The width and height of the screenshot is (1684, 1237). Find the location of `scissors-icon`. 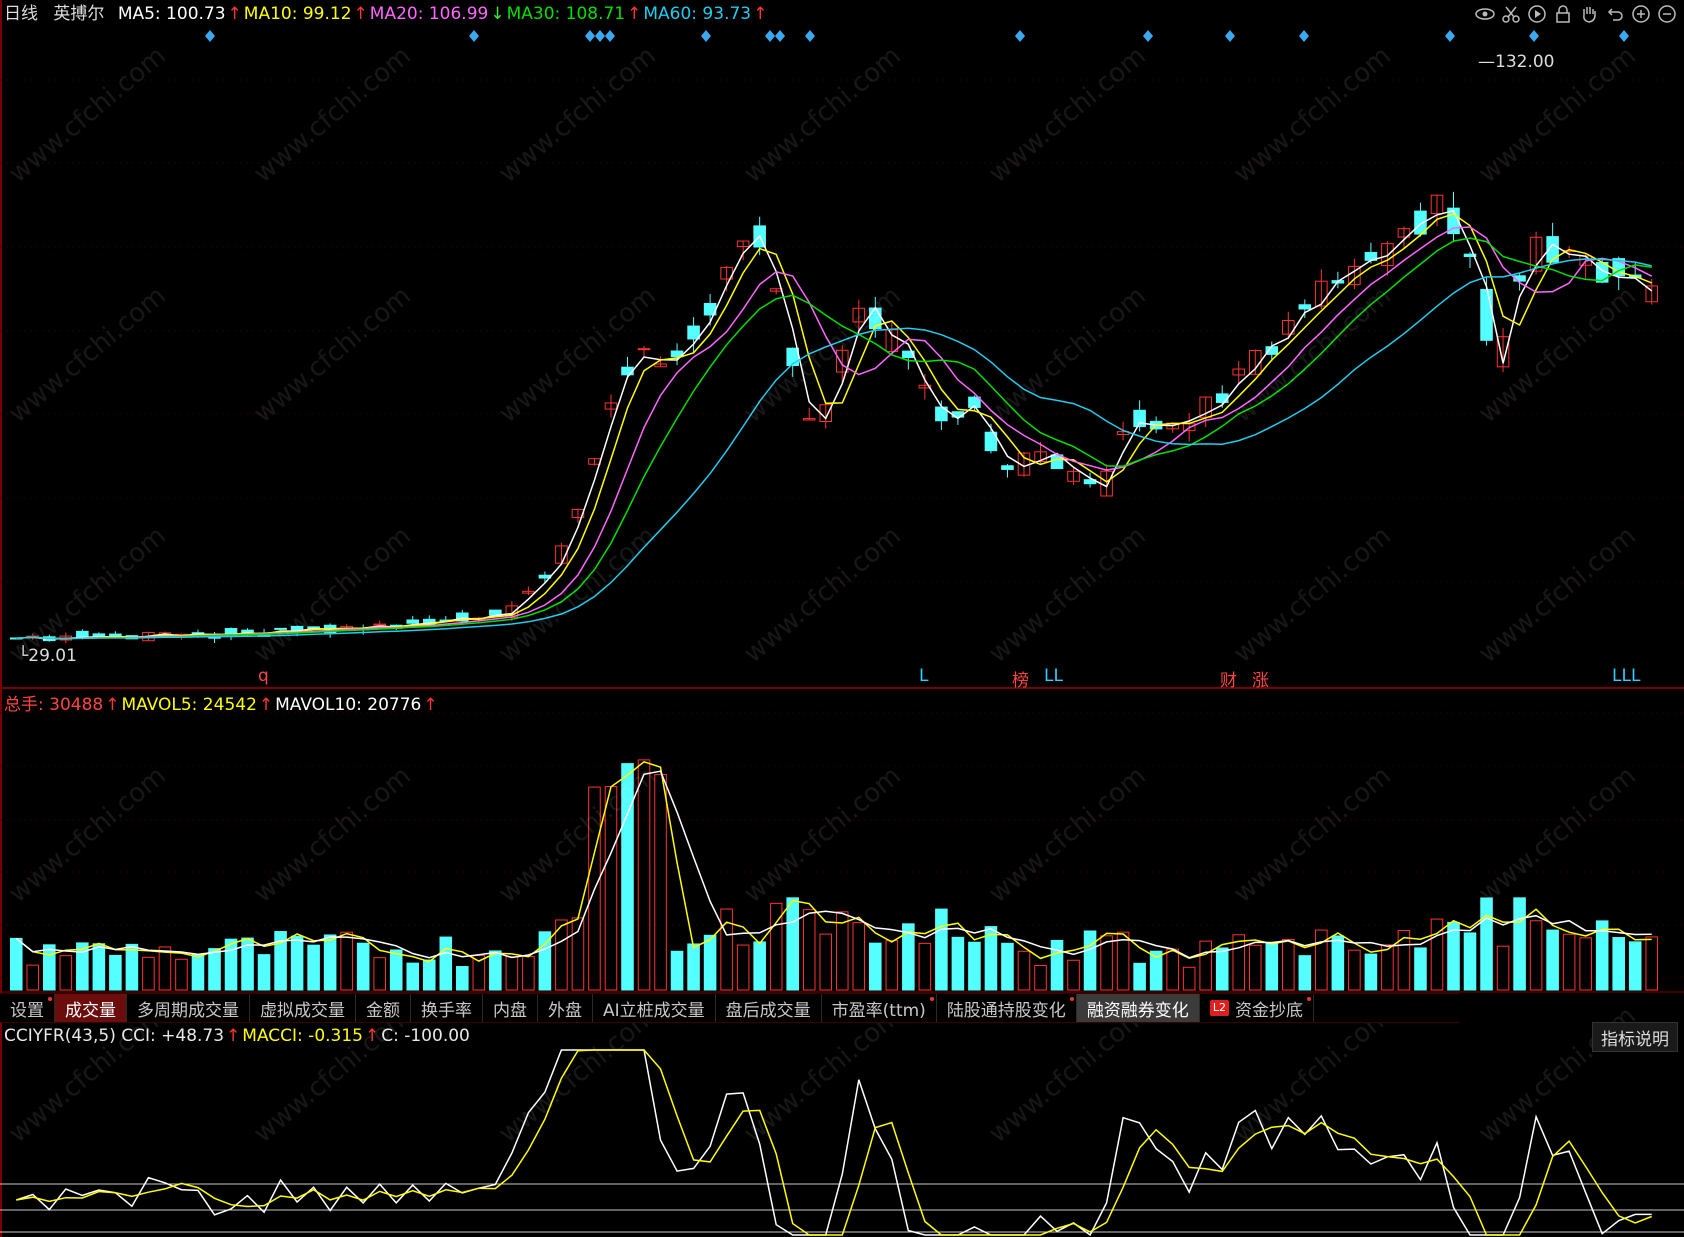

scissors-icon is located at coordinates (1511, 14).